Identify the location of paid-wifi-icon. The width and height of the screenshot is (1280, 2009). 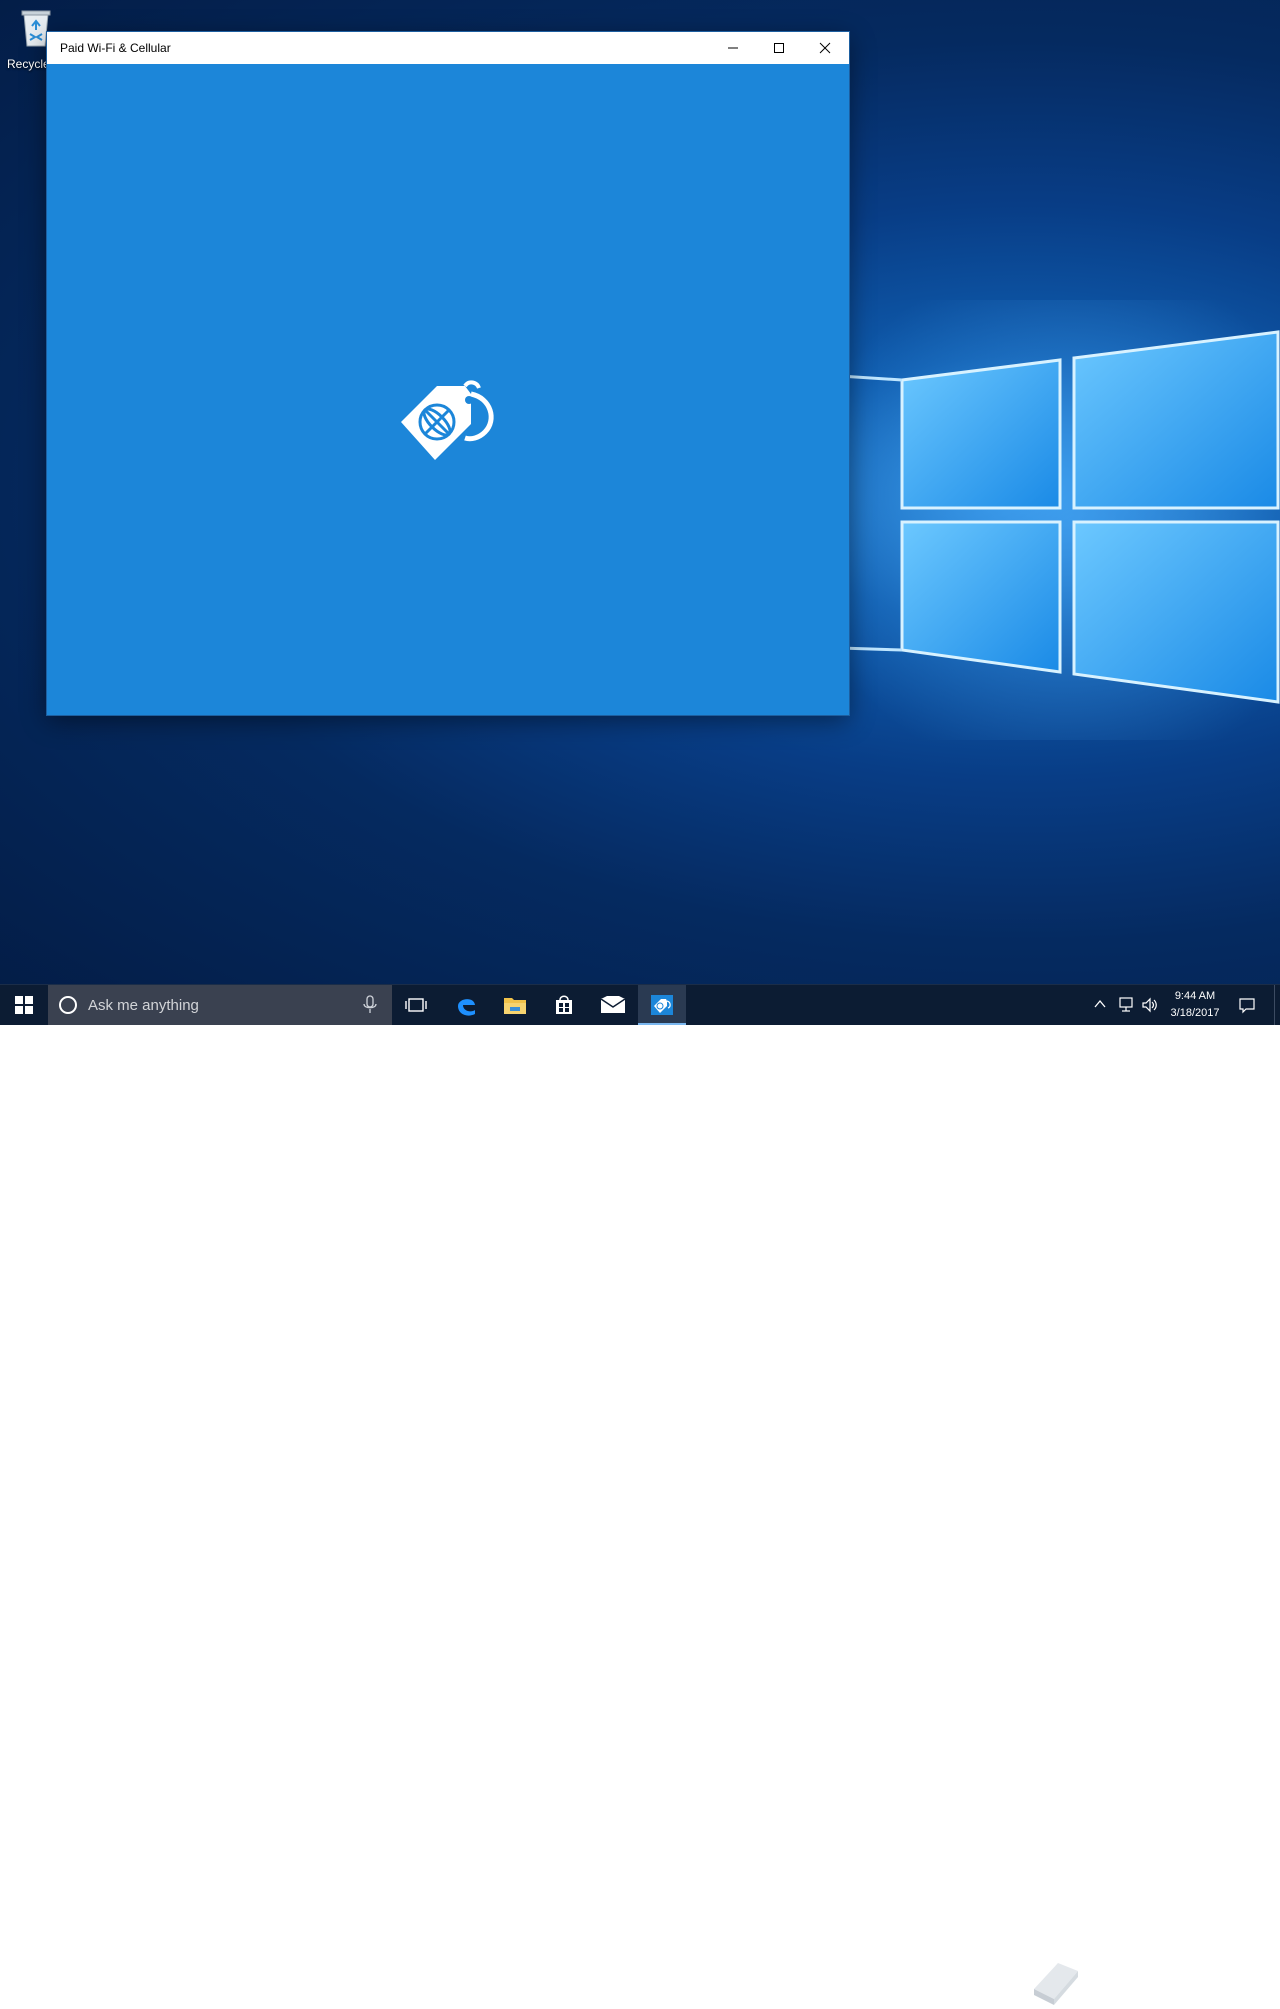
(662, 1005).